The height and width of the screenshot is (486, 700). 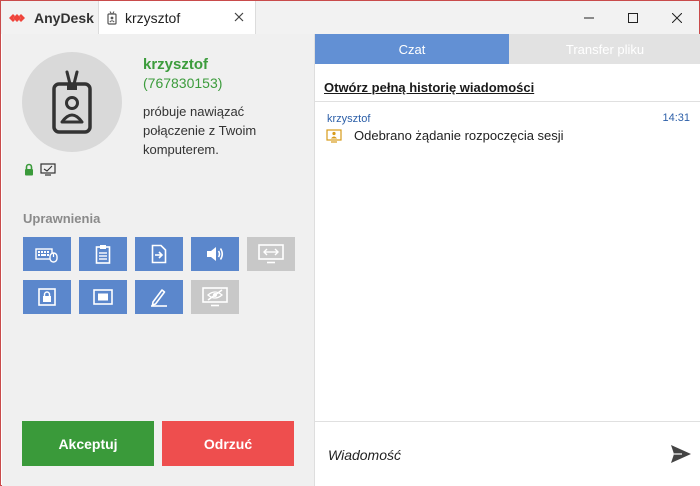 I want to click on permission-sound-button, so click(x=215, y=254).